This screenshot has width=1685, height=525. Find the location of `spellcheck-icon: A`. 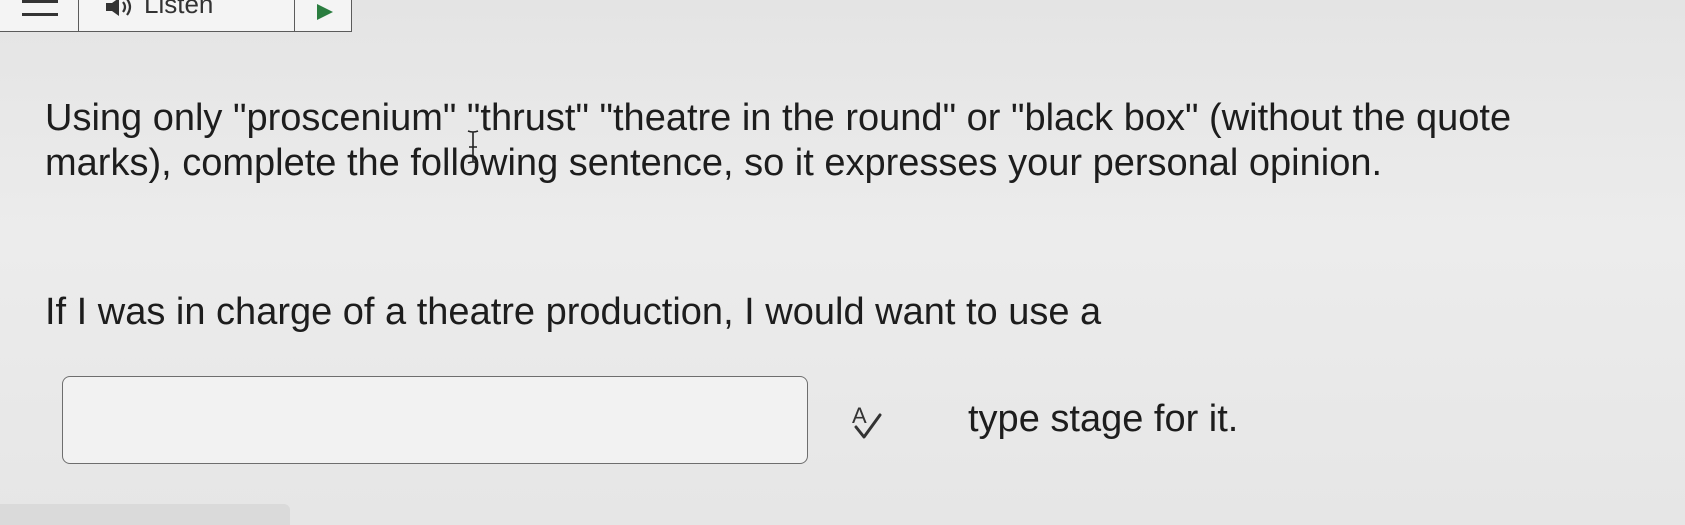

spellcheck-icon: A is located at coordinates (873, 422).